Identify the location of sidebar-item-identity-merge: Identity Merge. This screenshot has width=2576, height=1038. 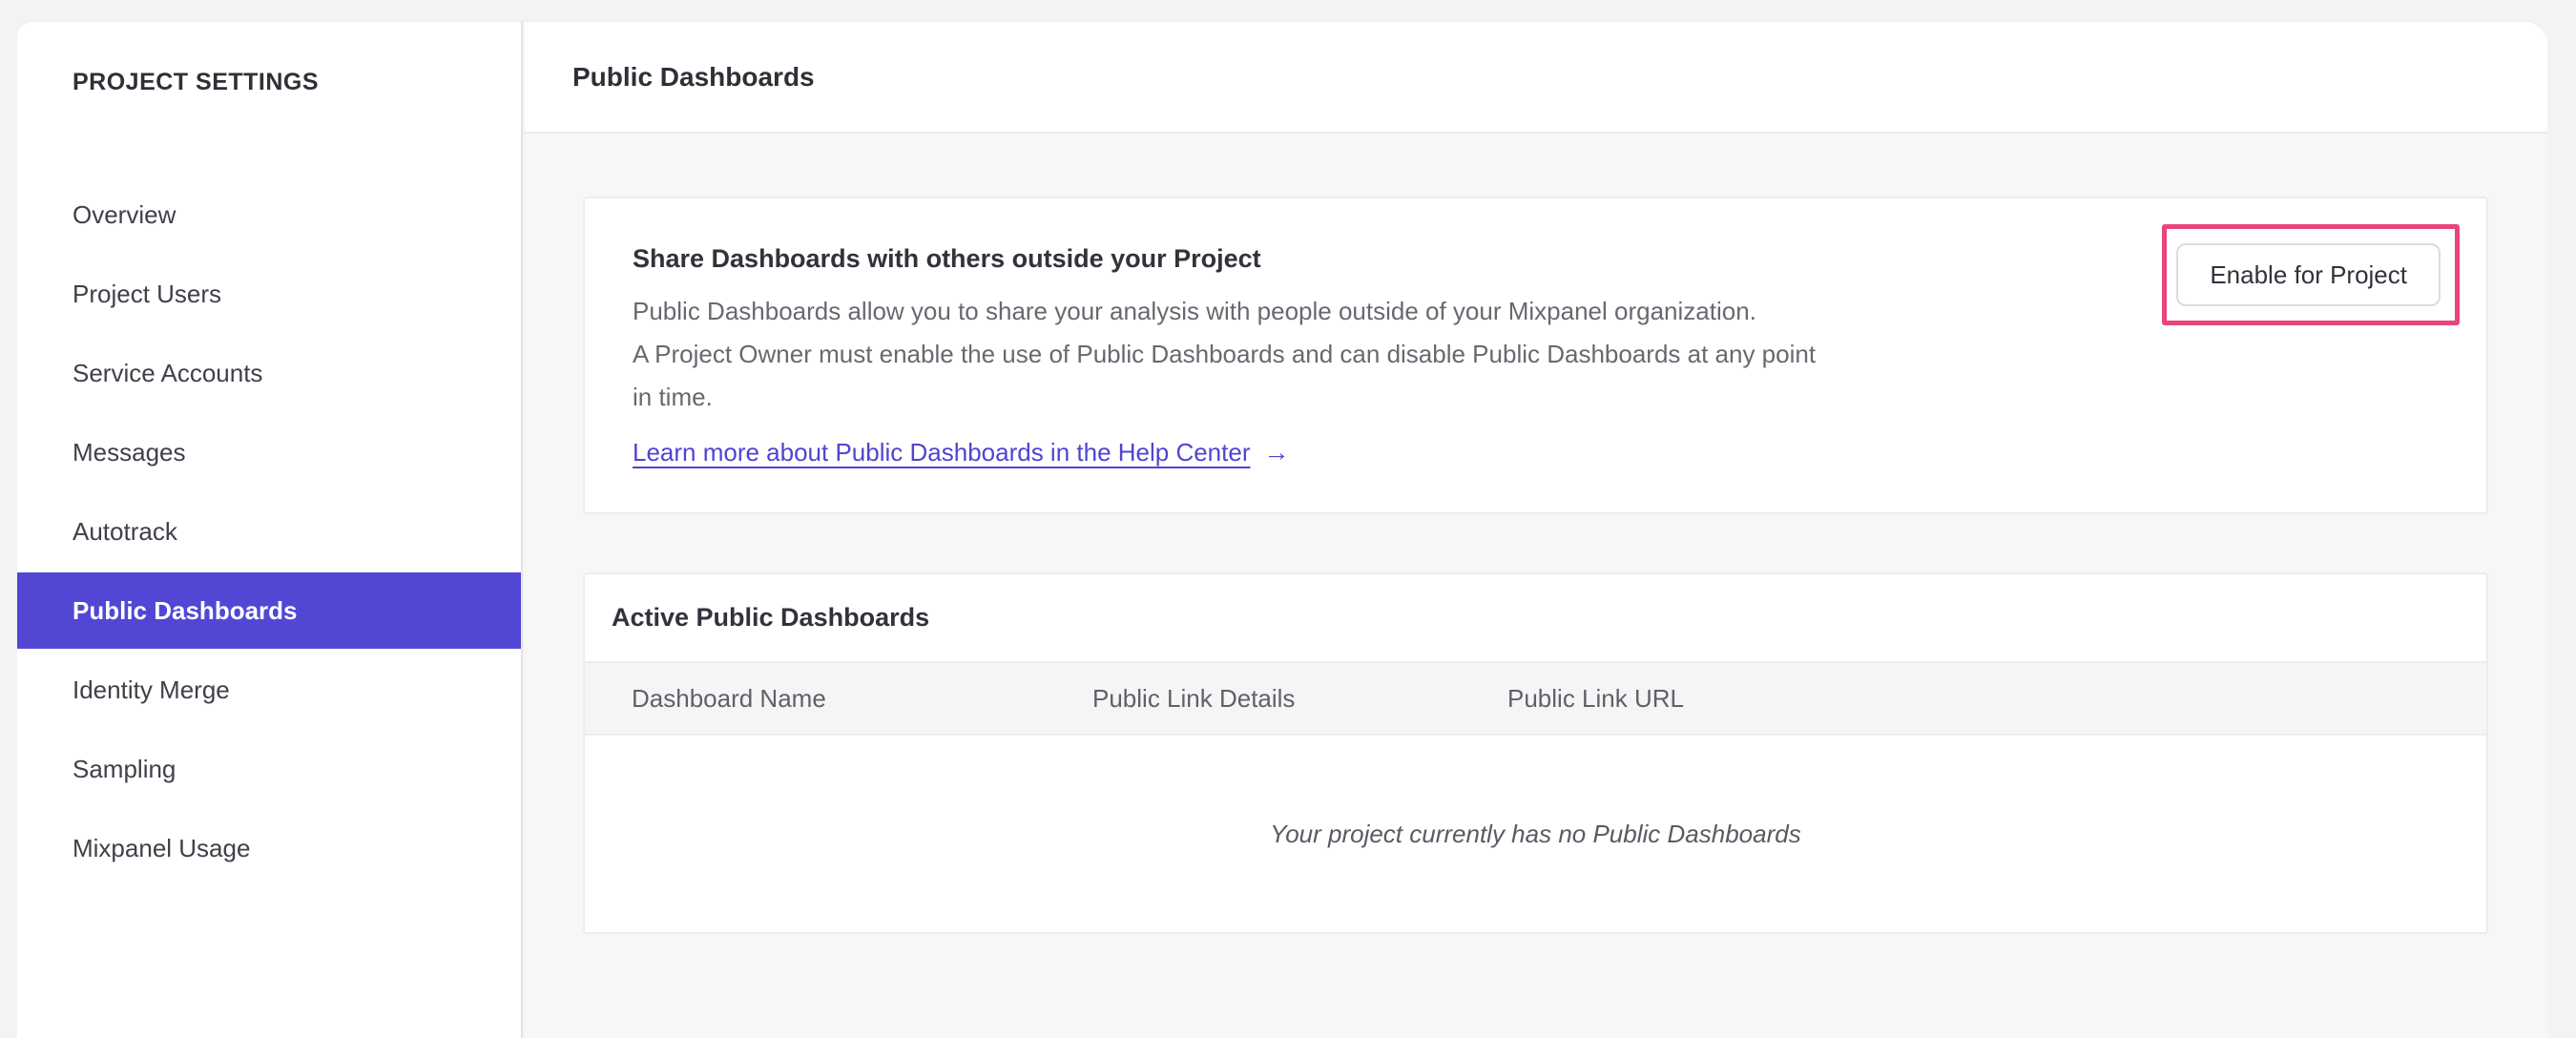
(269, 690).